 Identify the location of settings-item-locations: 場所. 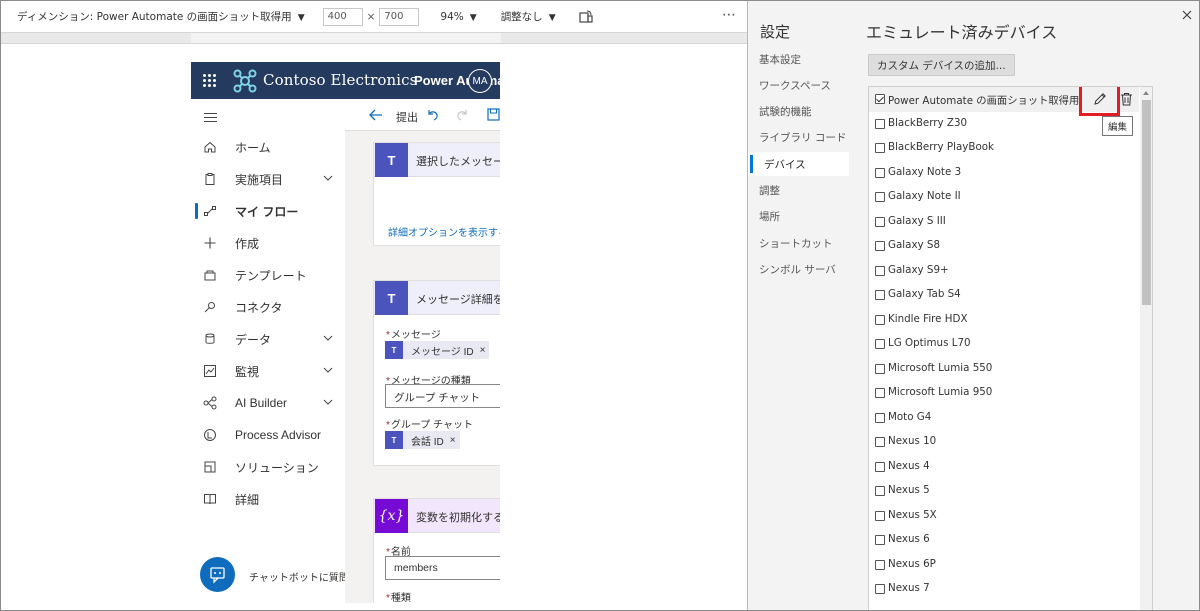
(798, 216).